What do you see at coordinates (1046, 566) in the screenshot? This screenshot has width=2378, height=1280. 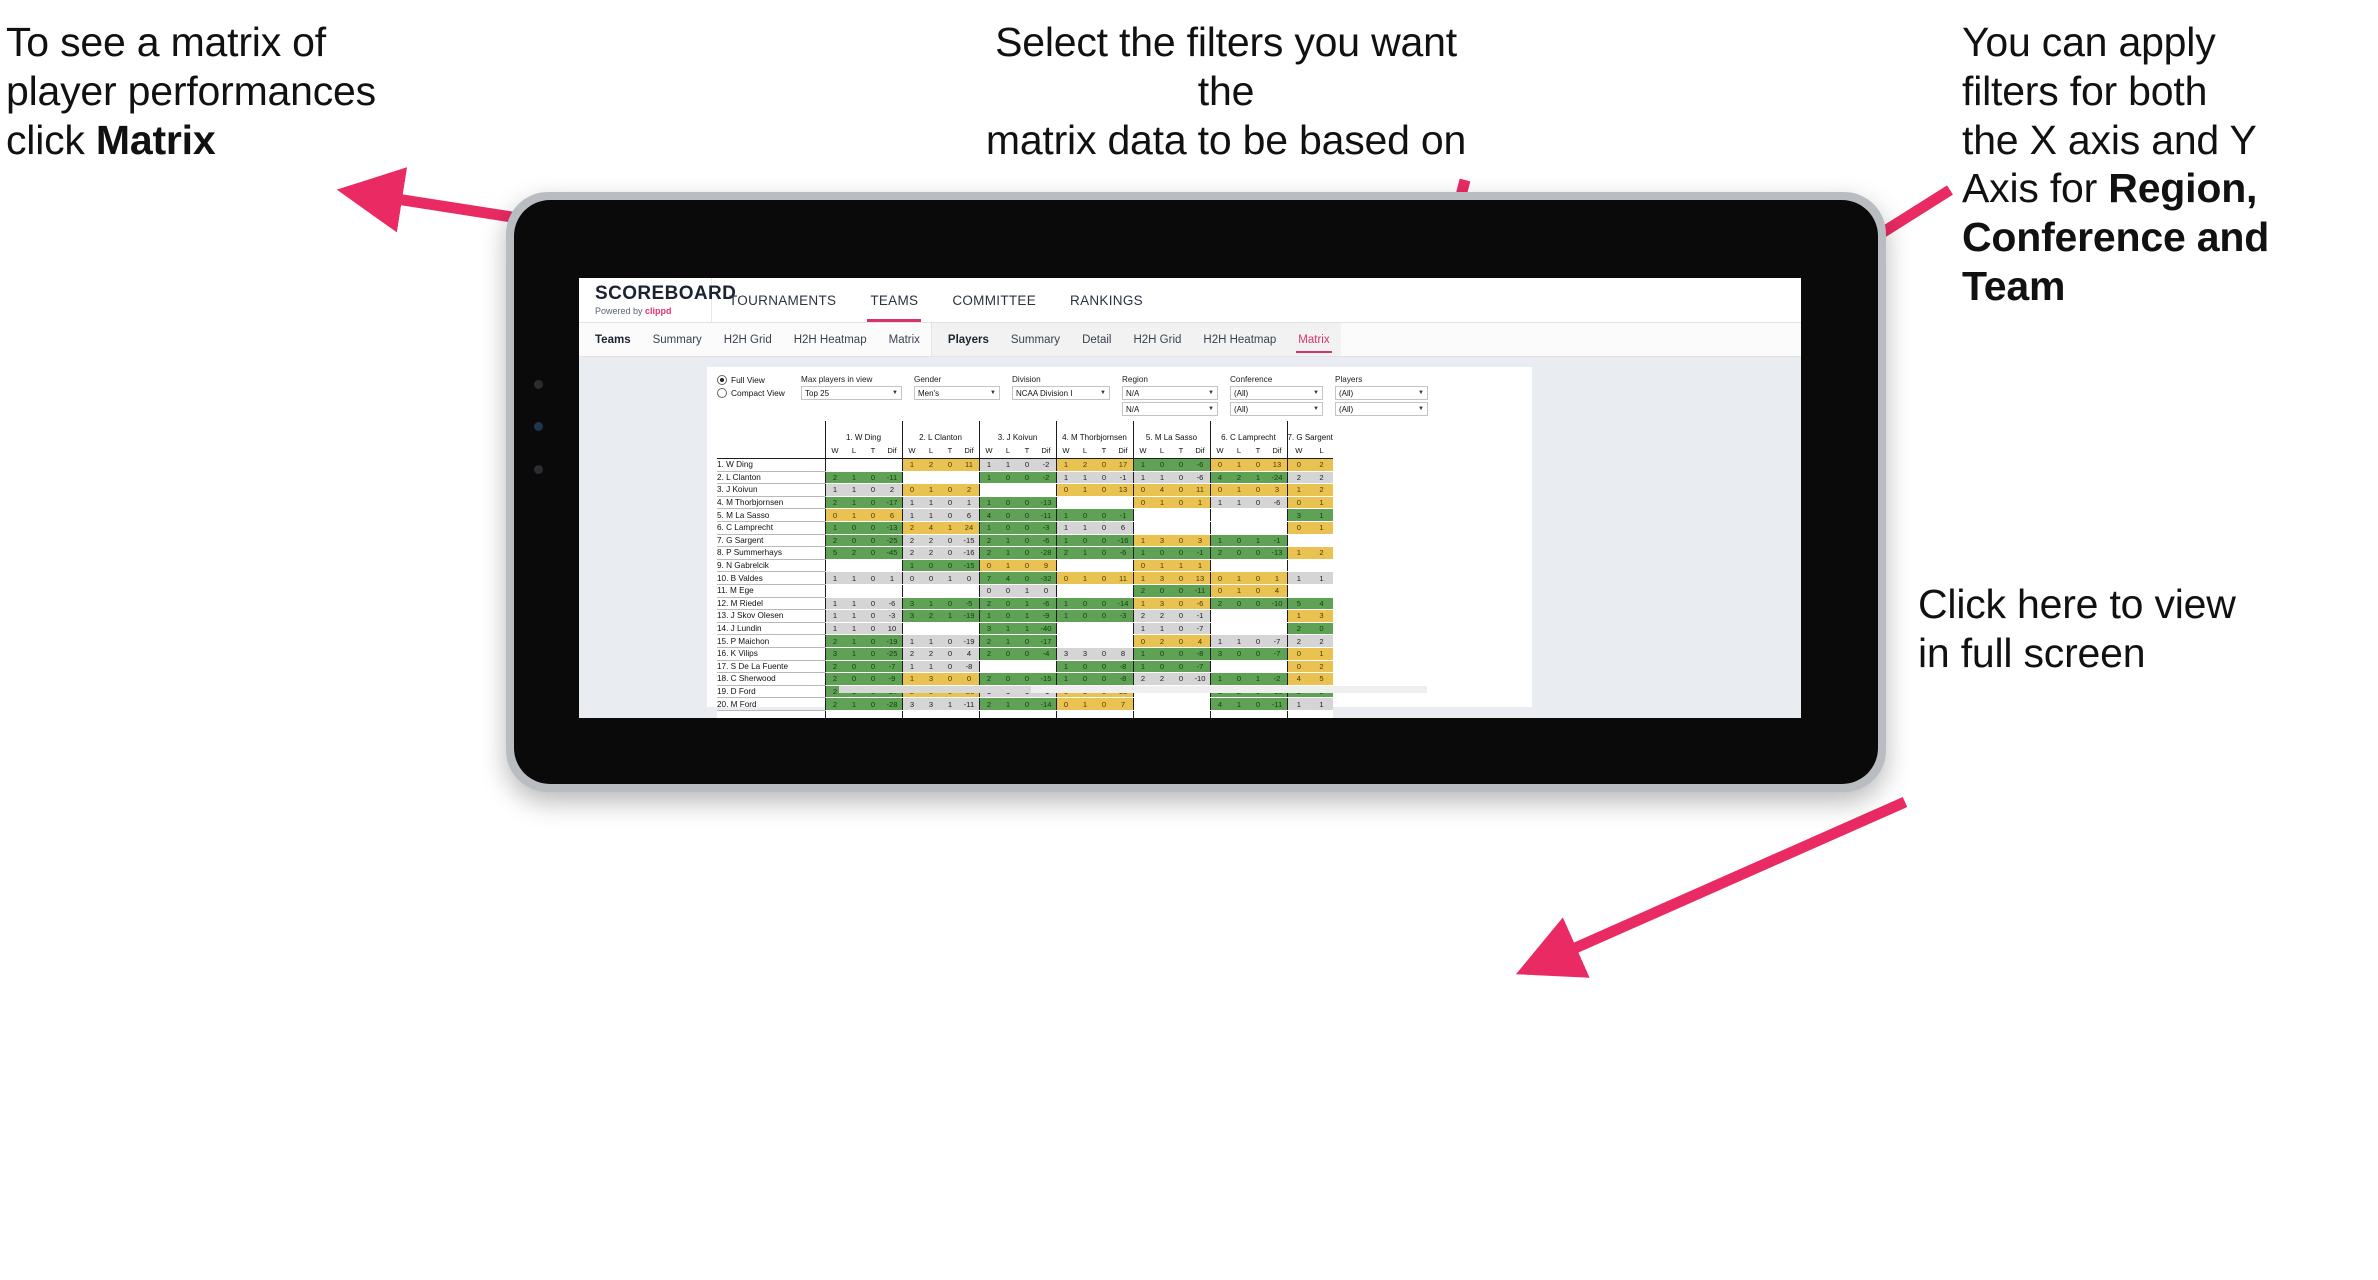 I see `matrix-cell: 9` at bounding box center [1046, 566].